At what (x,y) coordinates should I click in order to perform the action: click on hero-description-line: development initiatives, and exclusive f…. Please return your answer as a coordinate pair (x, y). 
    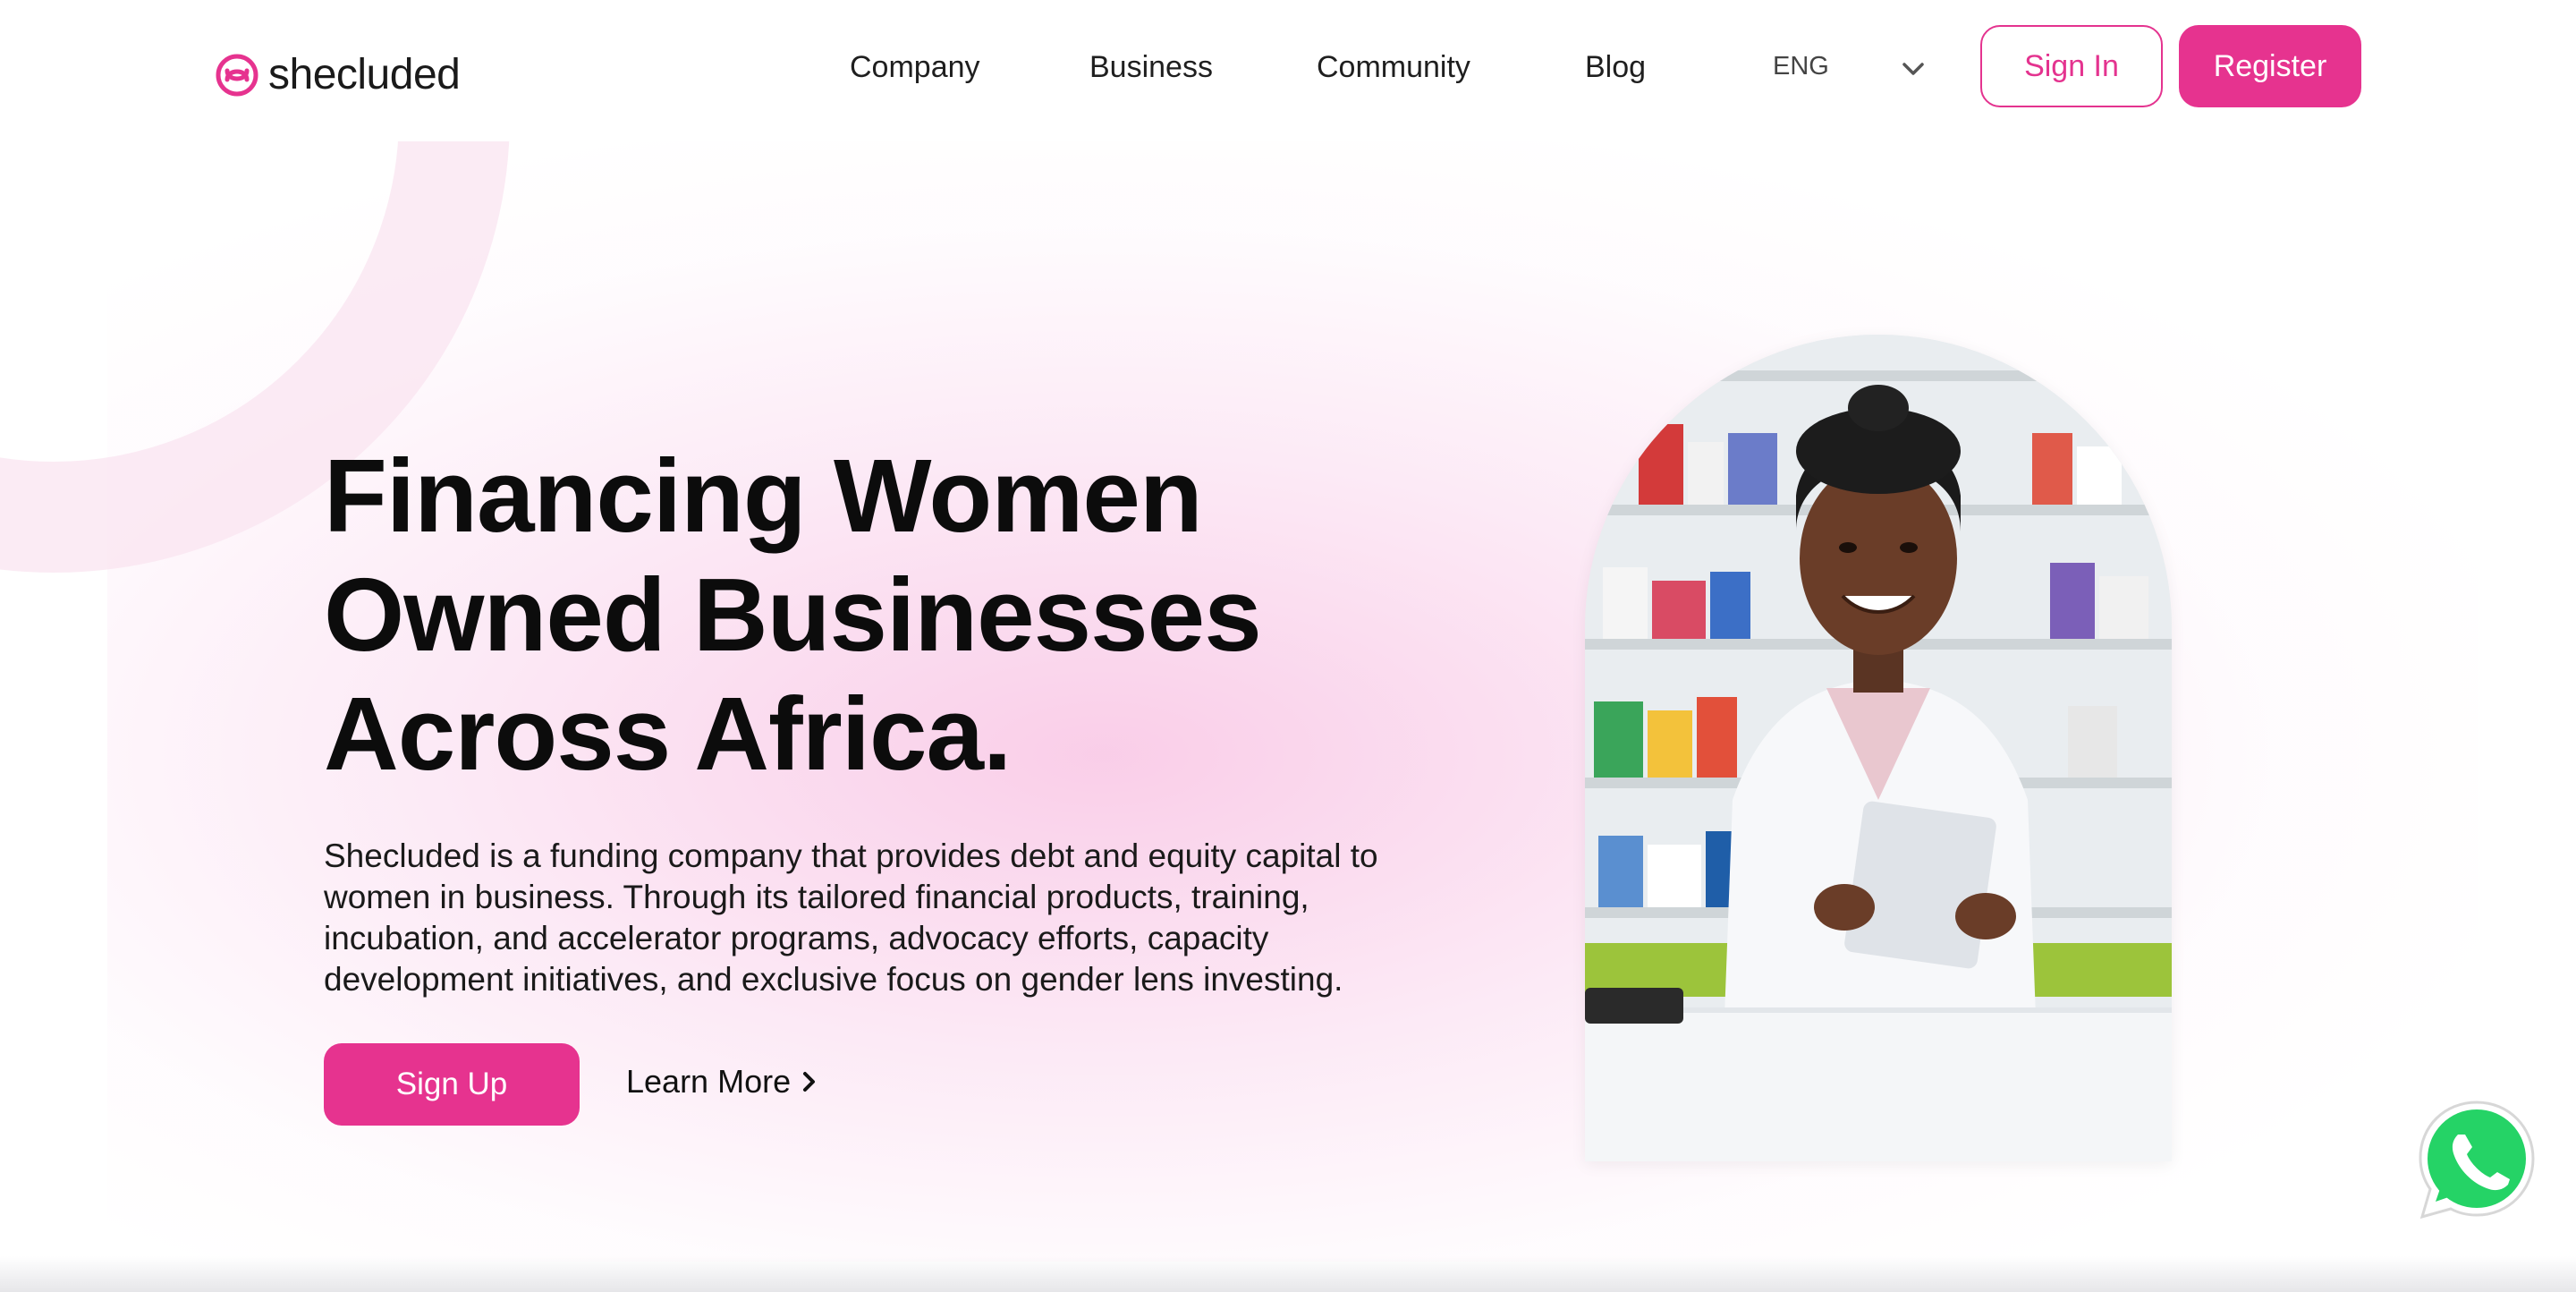
    Looking at the image, I should click on (833, 979).